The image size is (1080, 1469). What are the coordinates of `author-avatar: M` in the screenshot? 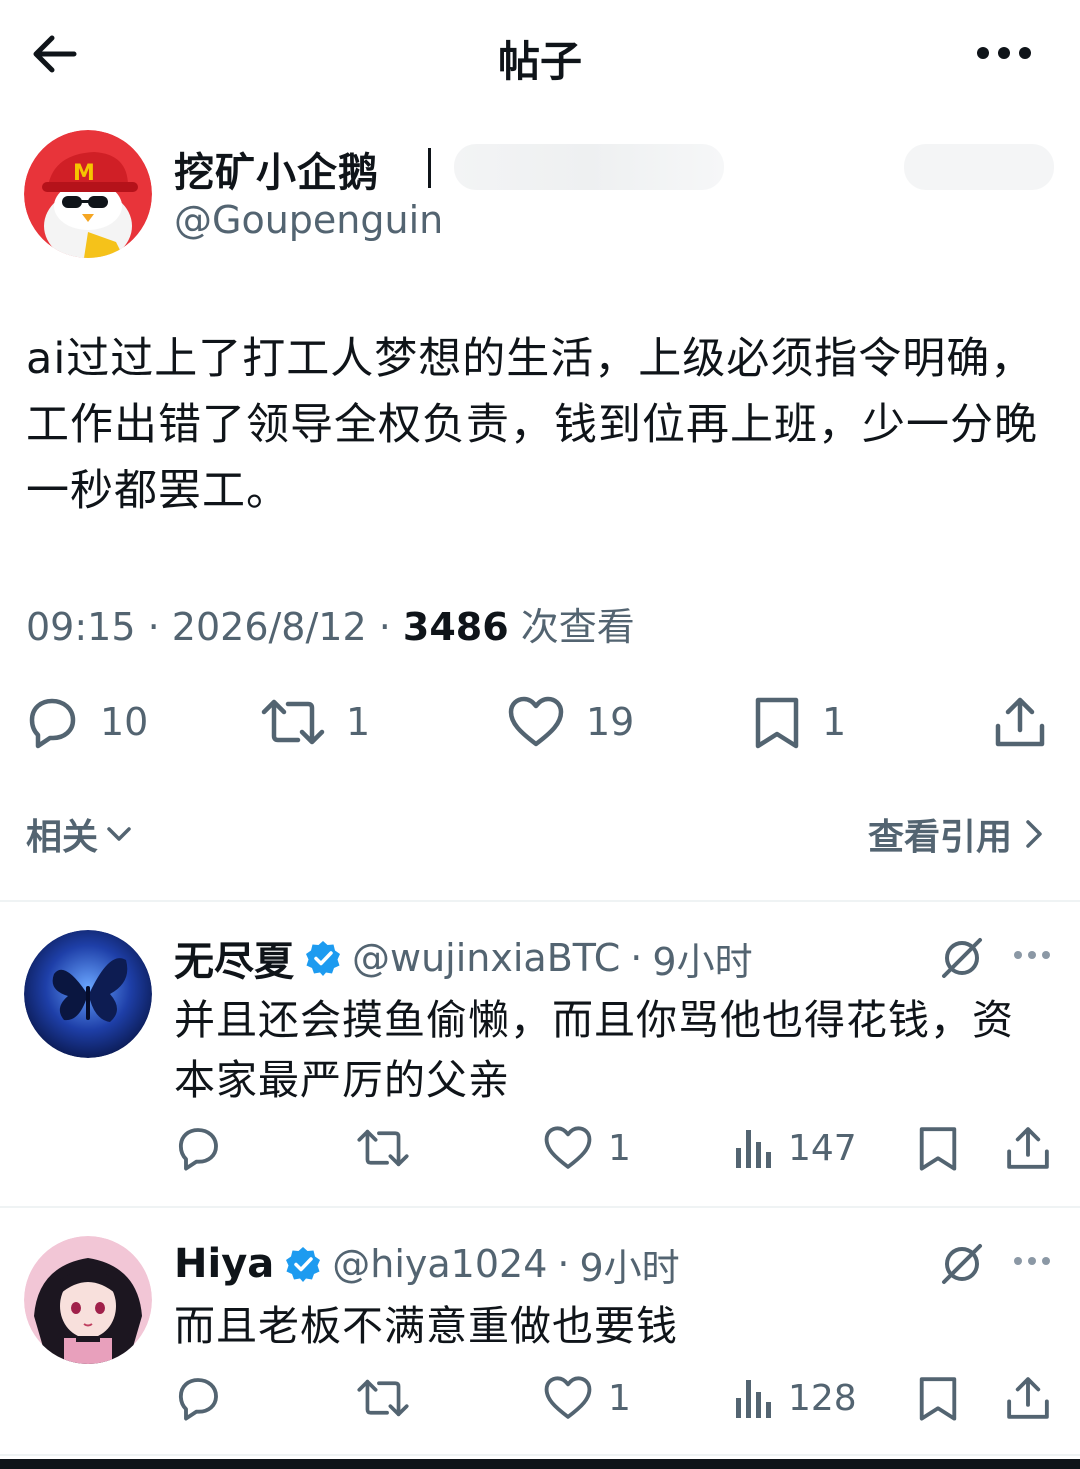 It's located at (88, 194).